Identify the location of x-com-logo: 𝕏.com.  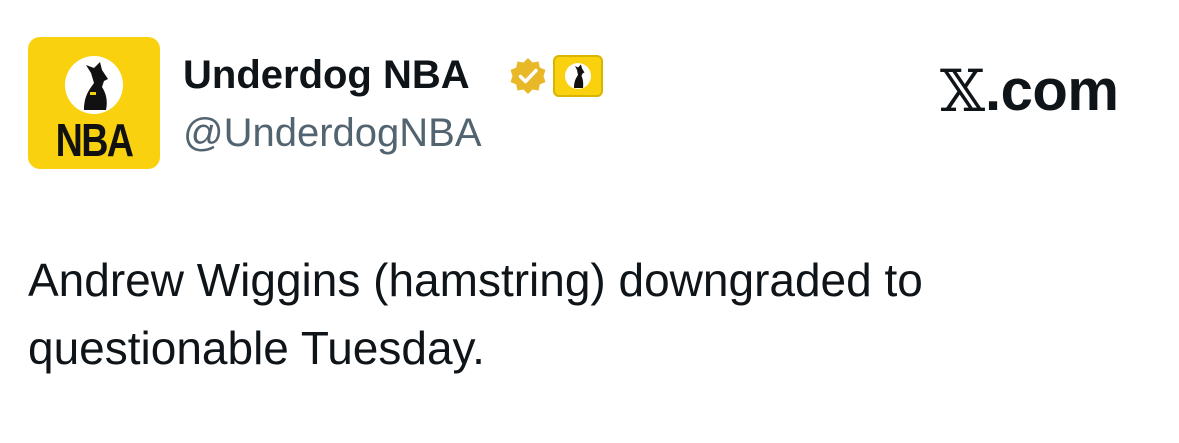
(1029, 91).